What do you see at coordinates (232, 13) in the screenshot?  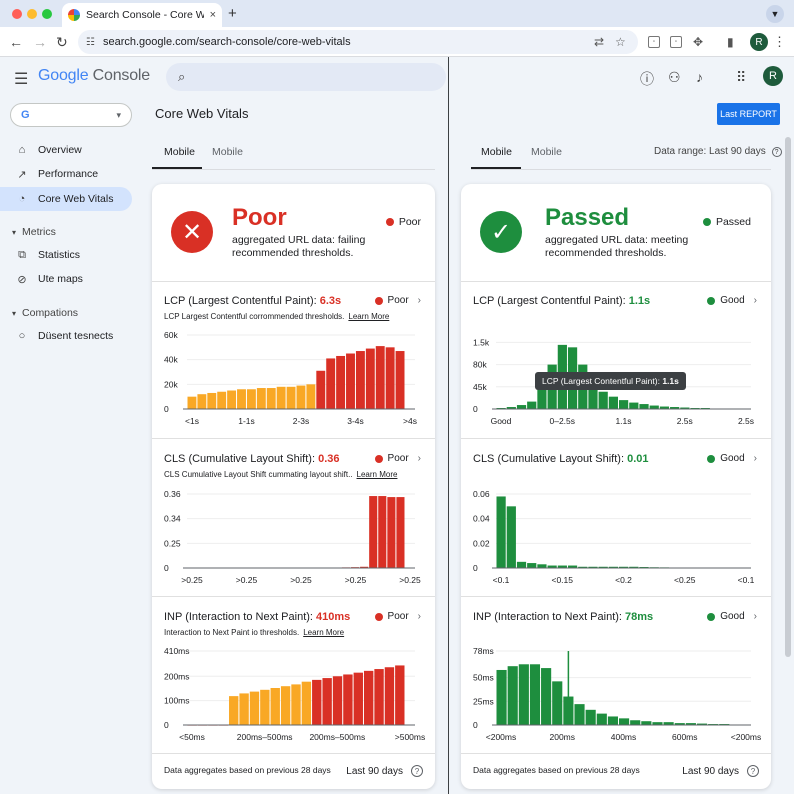 I see `new-tab-button: +` at bounding box center [232, 13].